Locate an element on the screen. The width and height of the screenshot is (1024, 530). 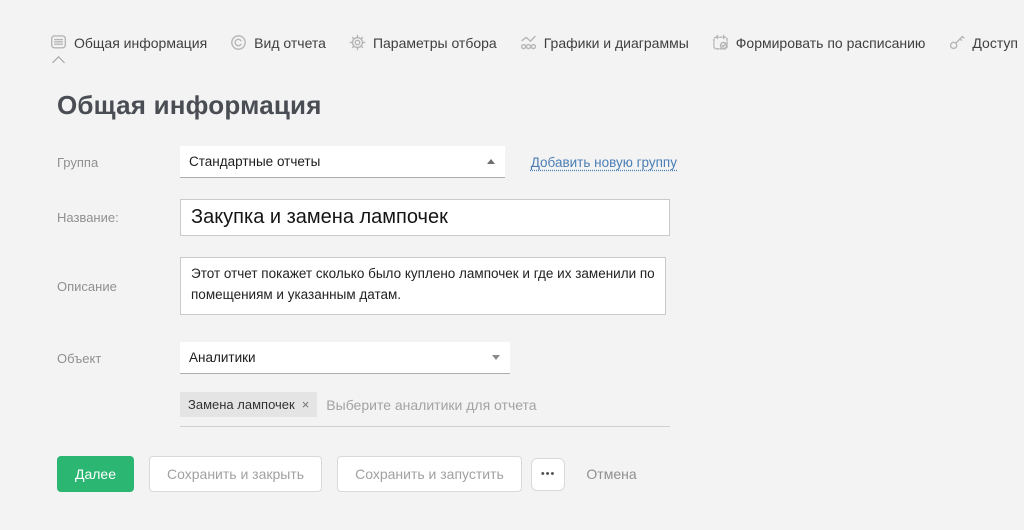
add-group-link: Добавить новую группу is located at coordinates (604, 162).